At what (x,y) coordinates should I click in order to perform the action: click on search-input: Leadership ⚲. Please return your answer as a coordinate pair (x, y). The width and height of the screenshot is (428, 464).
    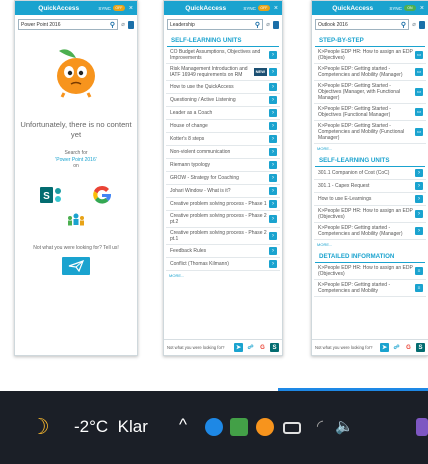
    Looking at the image, I should click on (215, 24).